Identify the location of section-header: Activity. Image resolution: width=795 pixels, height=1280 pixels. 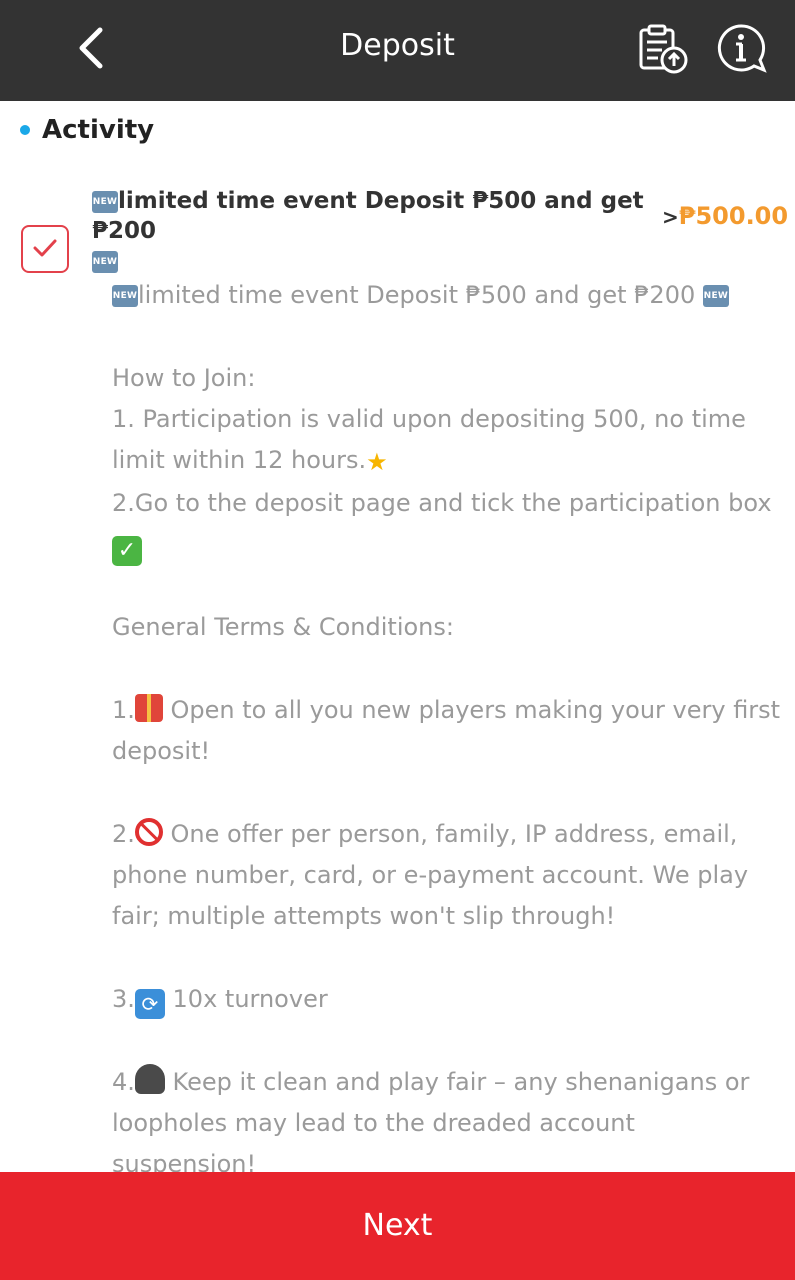
(87, 130).